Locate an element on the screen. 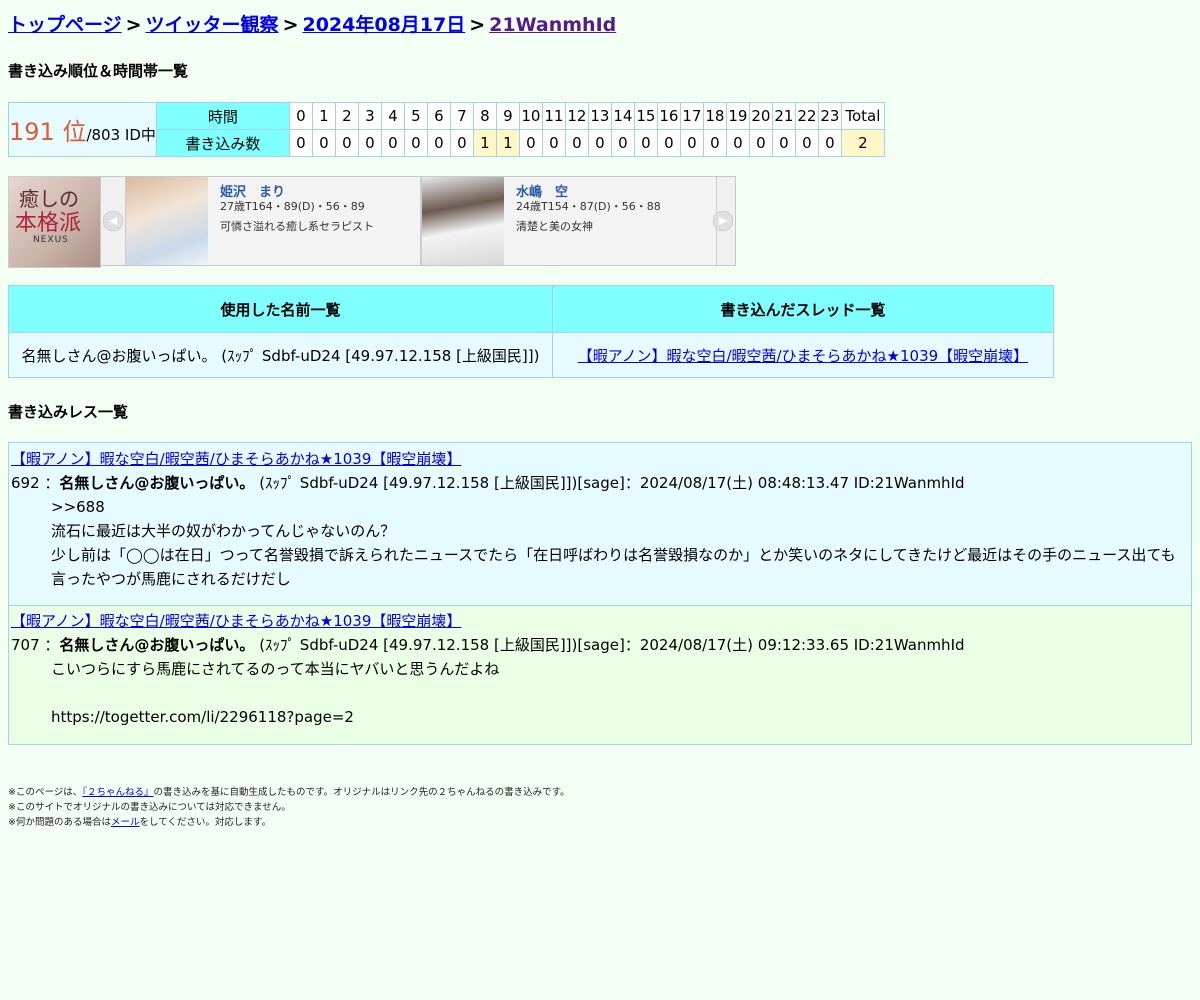  hour-cell: 22 is located at coordinates (806, 116).